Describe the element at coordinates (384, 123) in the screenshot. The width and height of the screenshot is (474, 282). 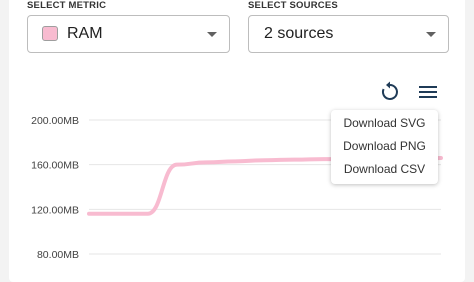
I see `download-svg-item: Download SVG` at that location.